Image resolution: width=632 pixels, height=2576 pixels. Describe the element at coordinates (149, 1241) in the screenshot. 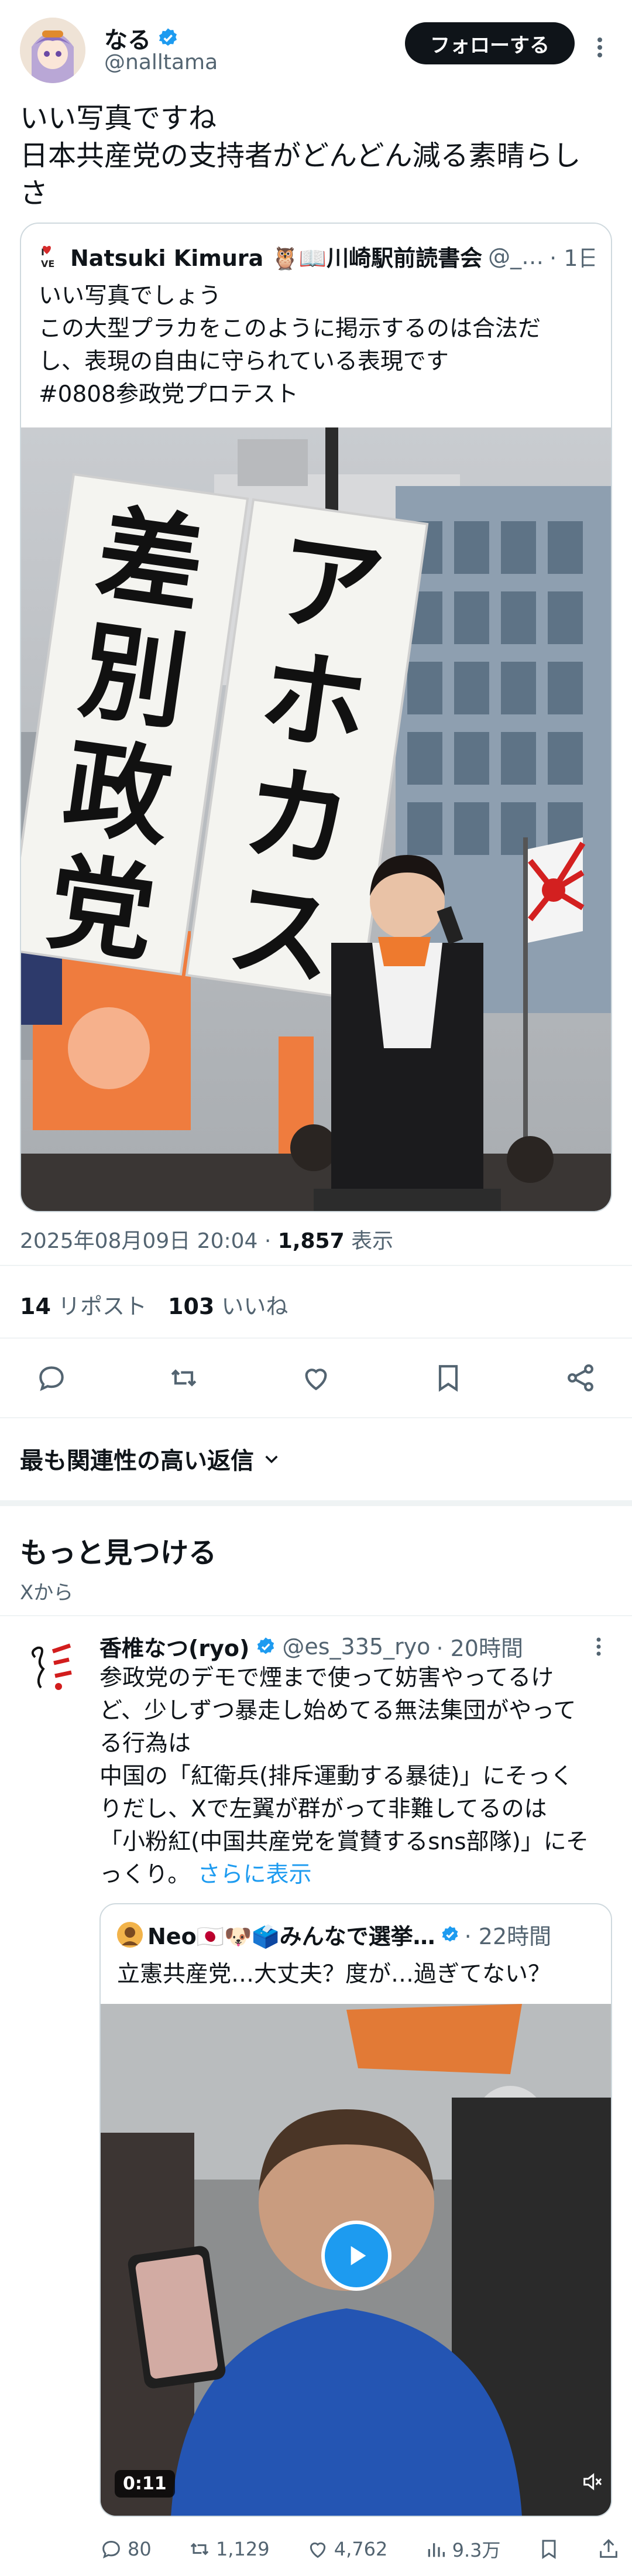

I see `timestamp-text: 2025年08月09日 20:04 ·` at that location.